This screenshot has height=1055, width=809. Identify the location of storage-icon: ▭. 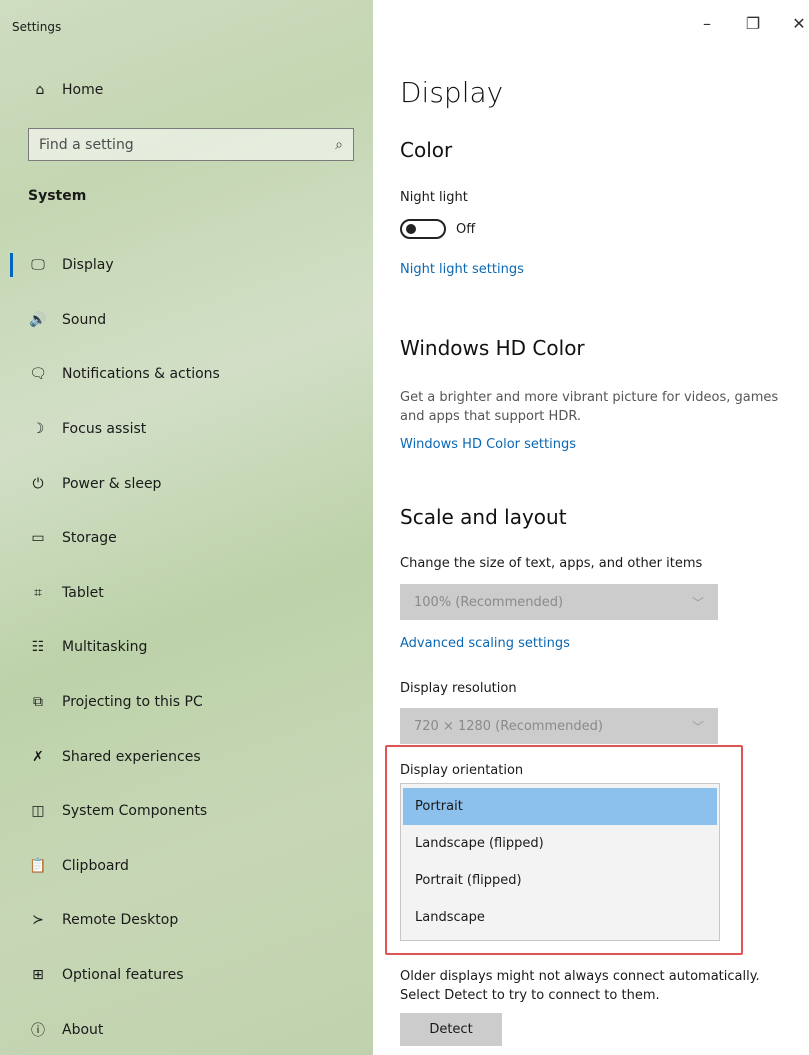
(38, 538).